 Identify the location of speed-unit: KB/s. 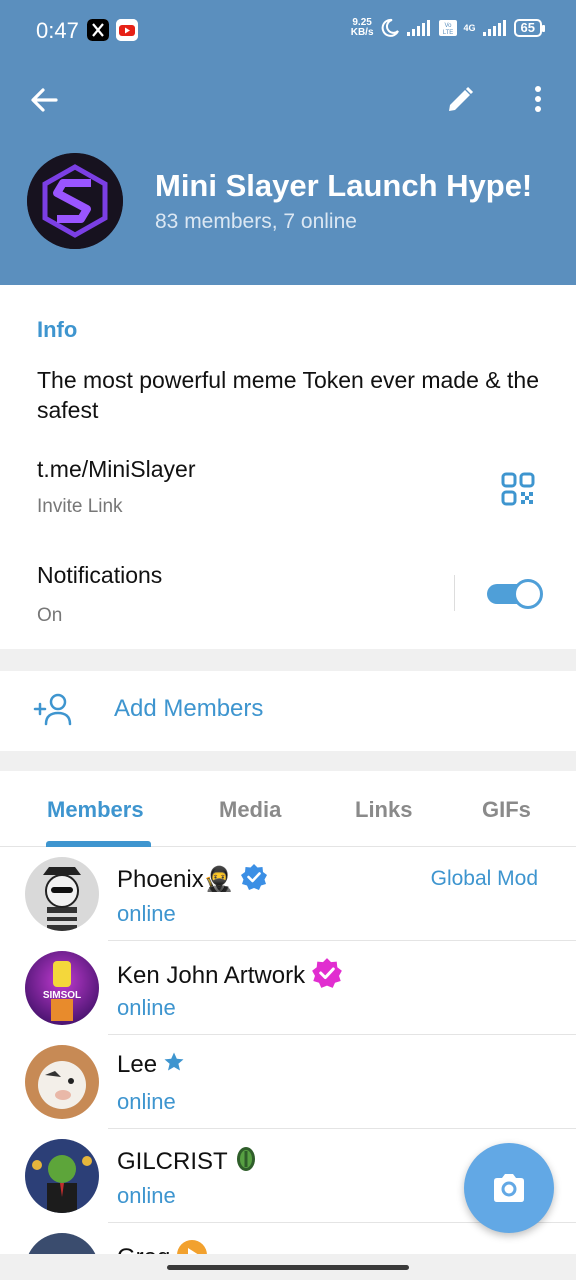
(362, 32).